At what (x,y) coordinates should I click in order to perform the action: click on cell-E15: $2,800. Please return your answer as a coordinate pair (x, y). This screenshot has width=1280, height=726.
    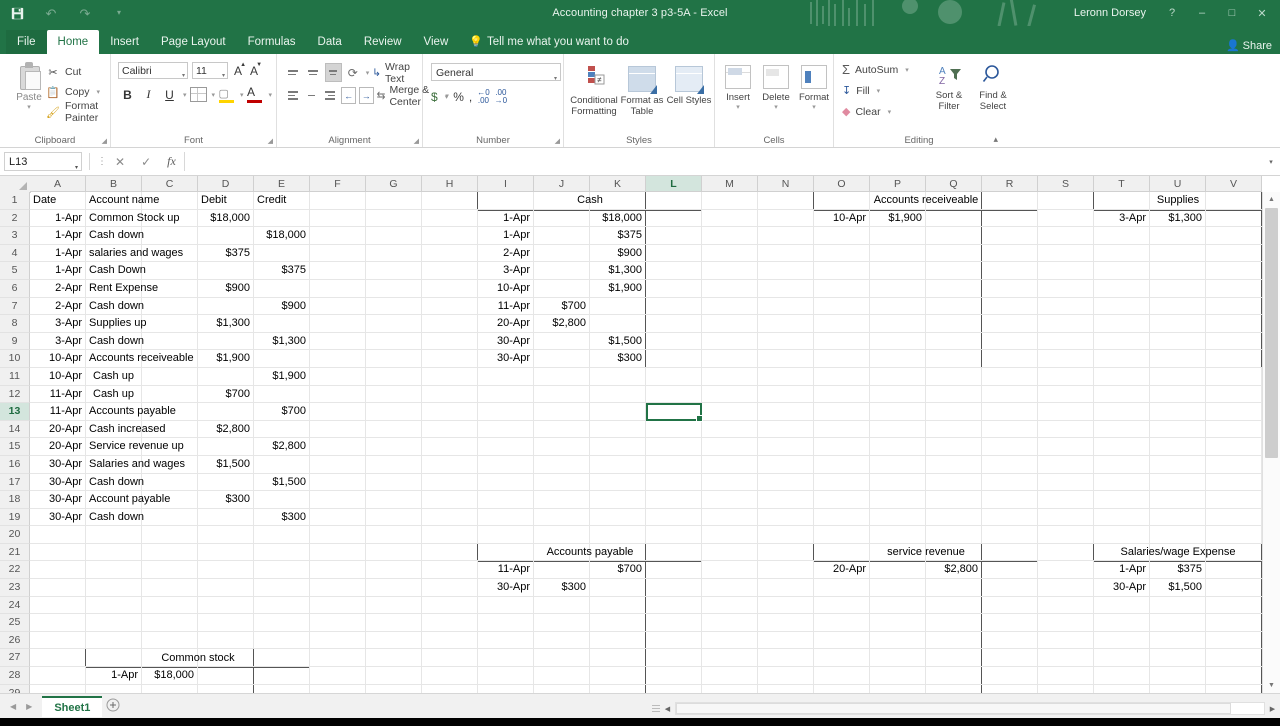
    Looking at the image, I should click on (282, 447).